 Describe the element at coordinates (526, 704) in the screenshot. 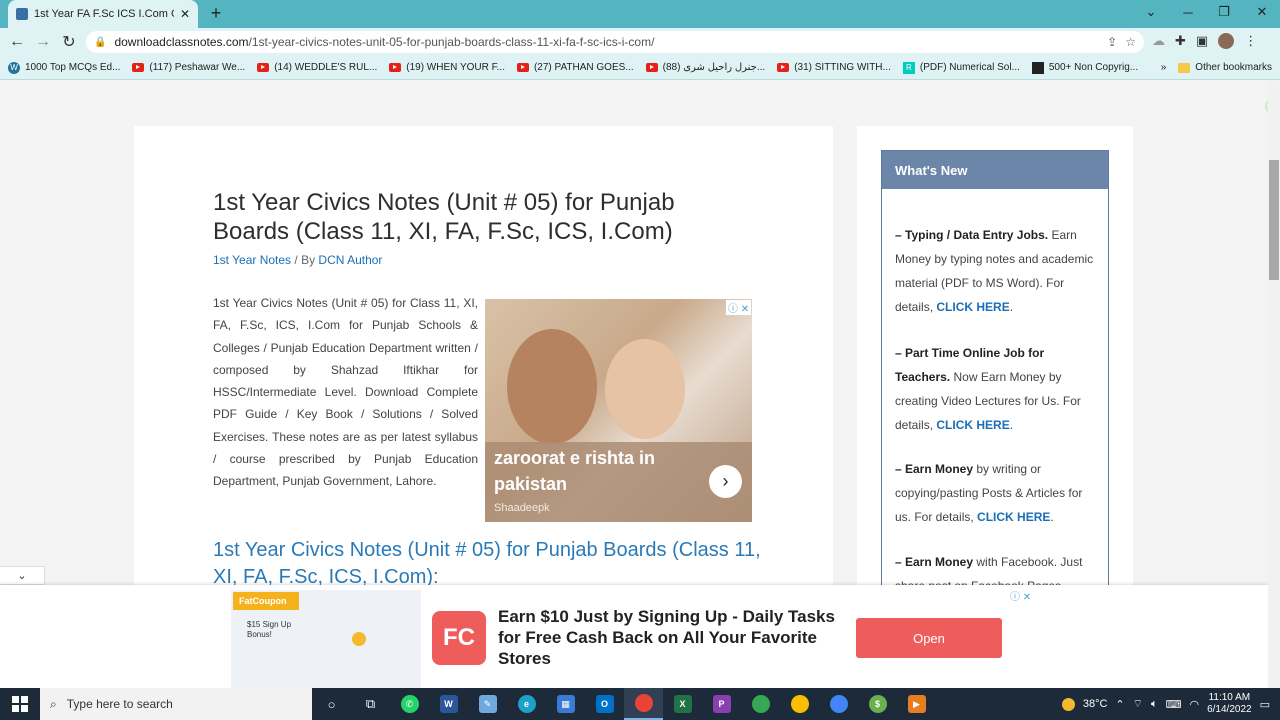

I see `edge-icon: e` at that location.